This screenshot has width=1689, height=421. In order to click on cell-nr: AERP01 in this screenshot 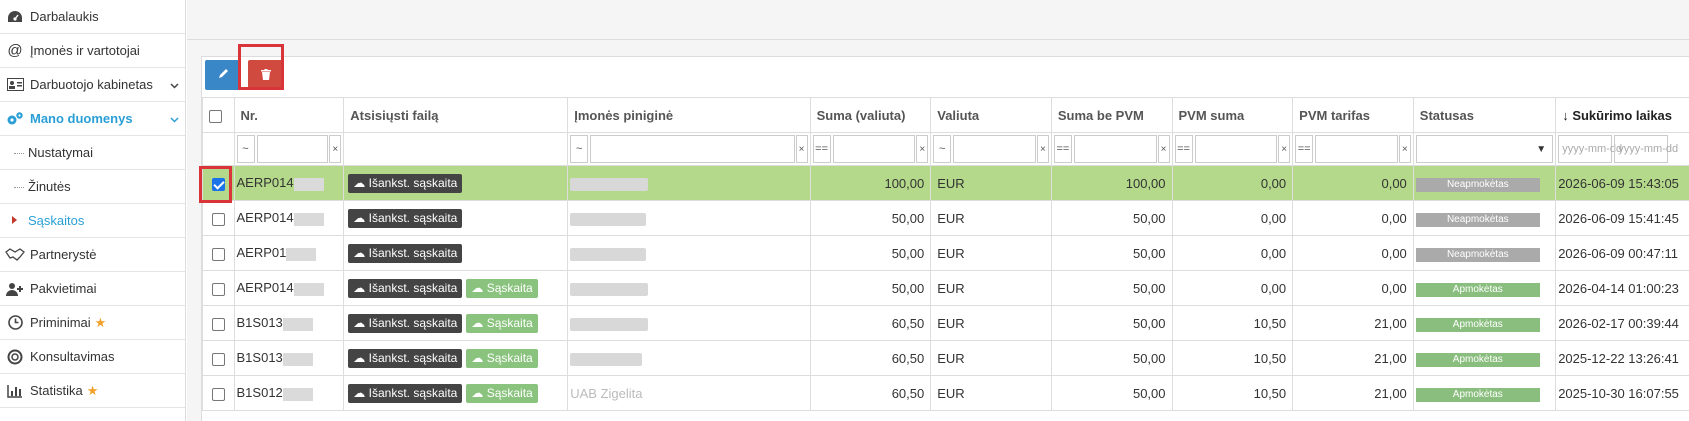, I will do `click(289, 253)`.